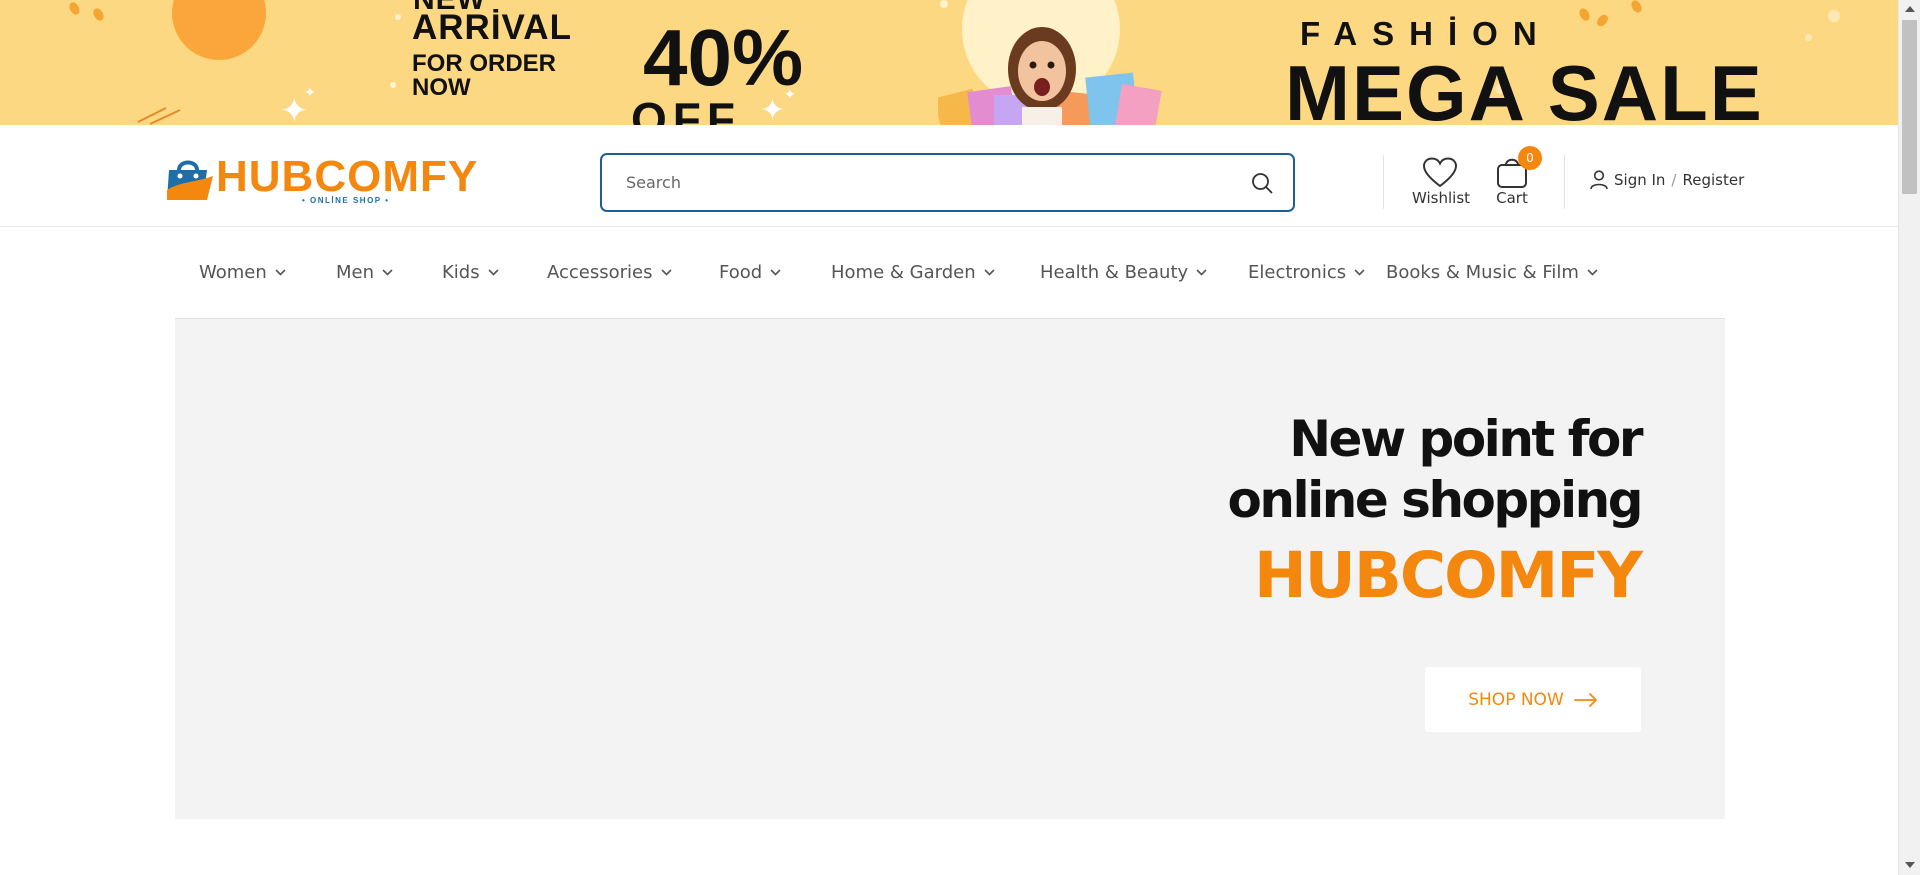 The width and height of the screenshot is (1920, 875). What do you see at coordinates (1909, 107) in the screenshot?
I see `scrollbar-thumb` at bounding box center [1909, 107].